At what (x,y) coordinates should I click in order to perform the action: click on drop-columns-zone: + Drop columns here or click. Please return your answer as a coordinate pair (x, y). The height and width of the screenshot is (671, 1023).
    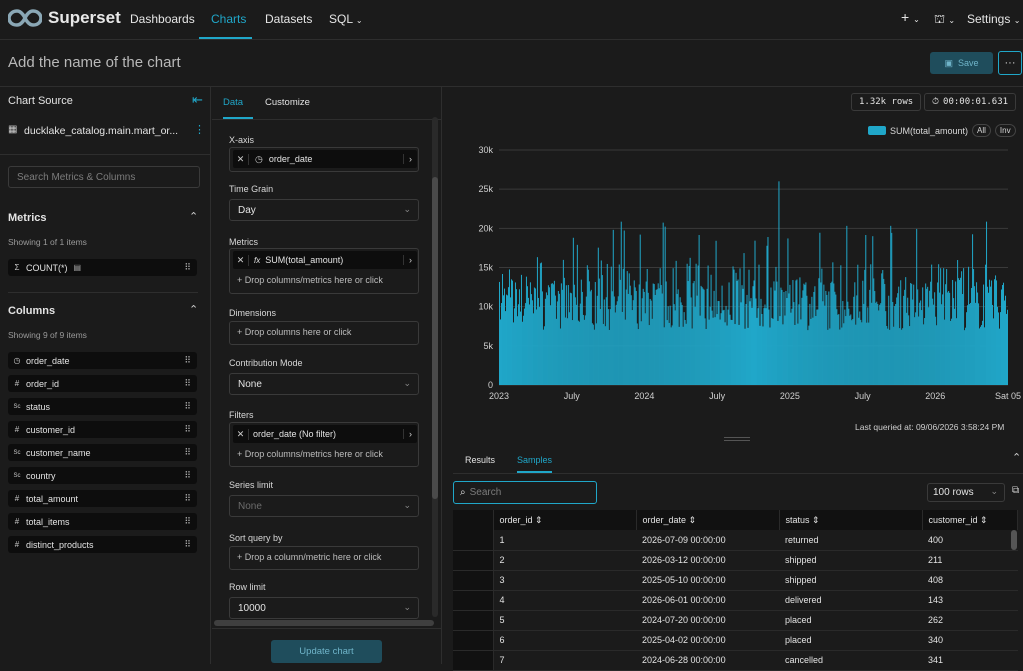
    Looking at the image, I should click on (294, 332).